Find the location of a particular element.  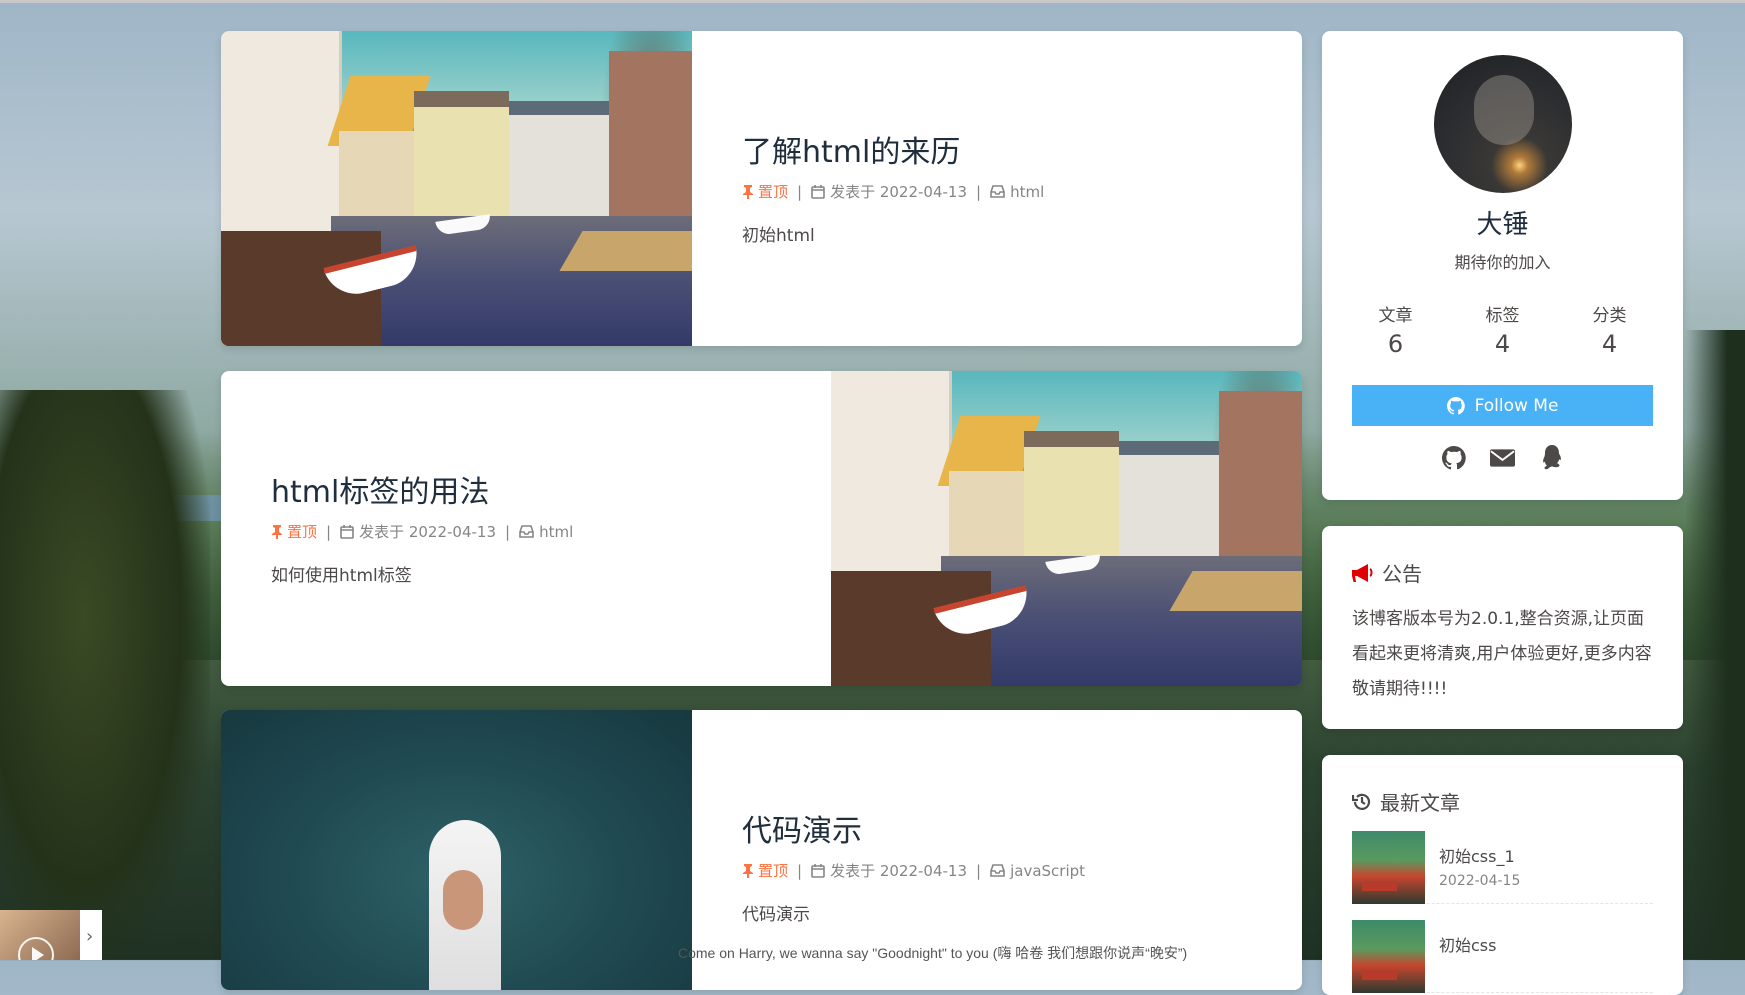

list-item: 初始css_1 2022-04-15 is located at coordinates (1502, 867).